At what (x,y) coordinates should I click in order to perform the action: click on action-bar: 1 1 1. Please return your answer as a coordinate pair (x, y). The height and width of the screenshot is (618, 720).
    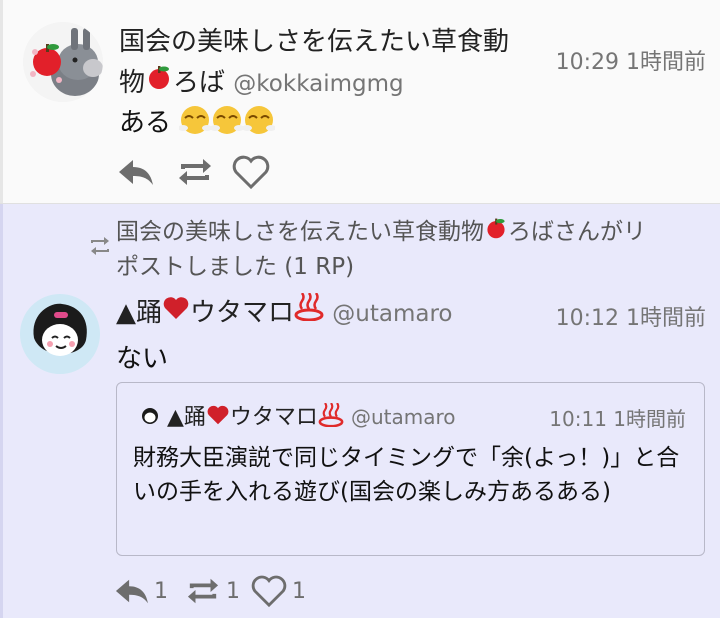
    Looking at the image, I should click on (209, 591).